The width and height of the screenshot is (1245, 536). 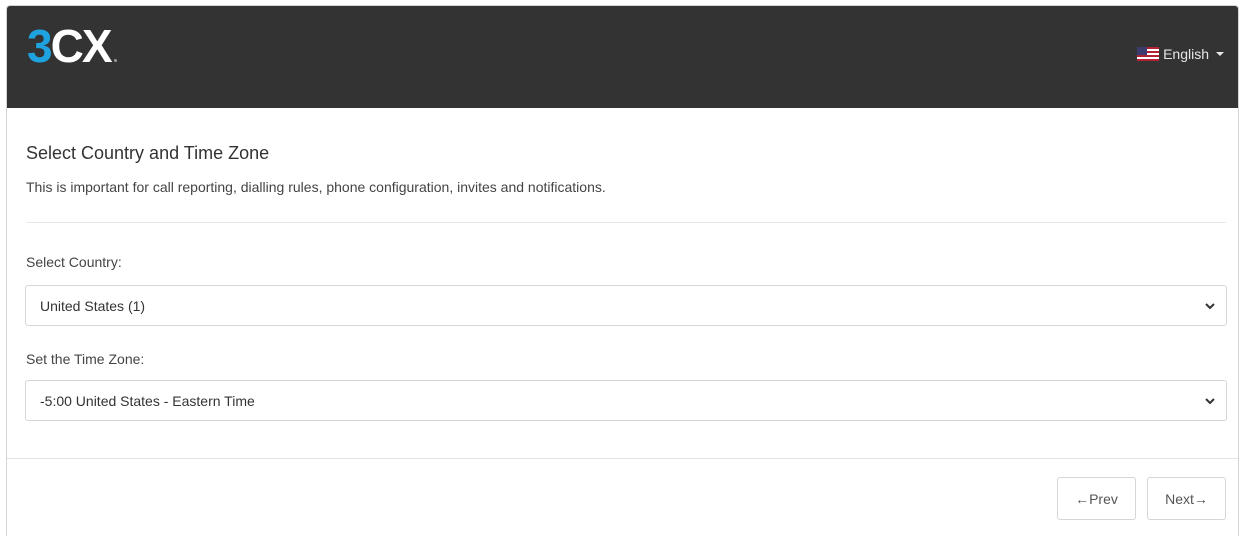 I want to click on caret-down-icon, so click(x=1220, y=54).